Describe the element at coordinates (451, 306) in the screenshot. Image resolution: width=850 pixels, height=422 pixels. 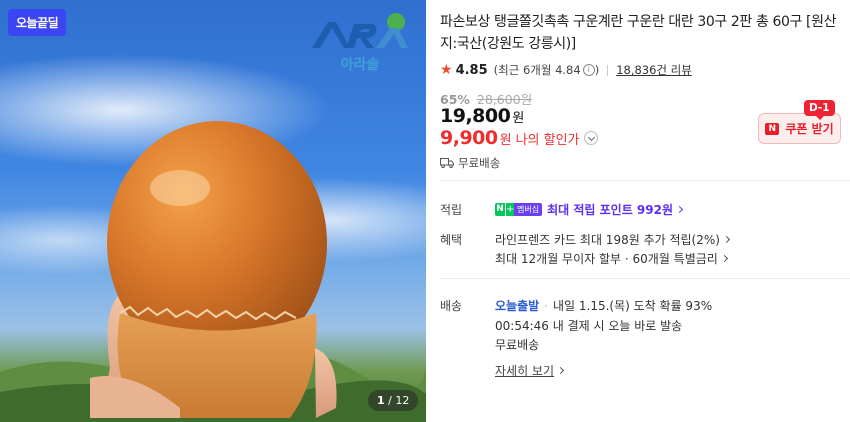
I see `delivery-label: 배송` at that location.